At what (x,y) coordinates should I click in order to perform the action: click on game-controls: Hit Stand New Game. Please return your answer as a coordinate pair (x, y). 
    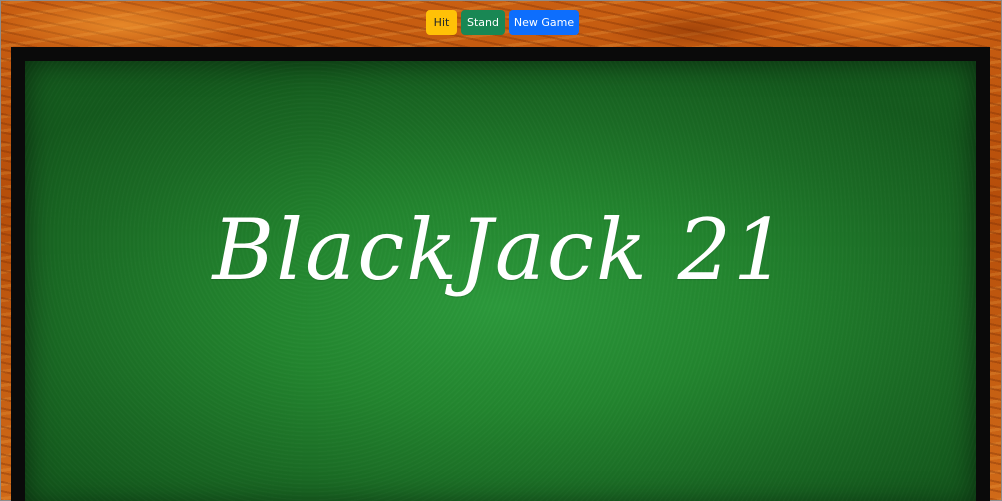
    Looking at the image, I should click on (502, 22).